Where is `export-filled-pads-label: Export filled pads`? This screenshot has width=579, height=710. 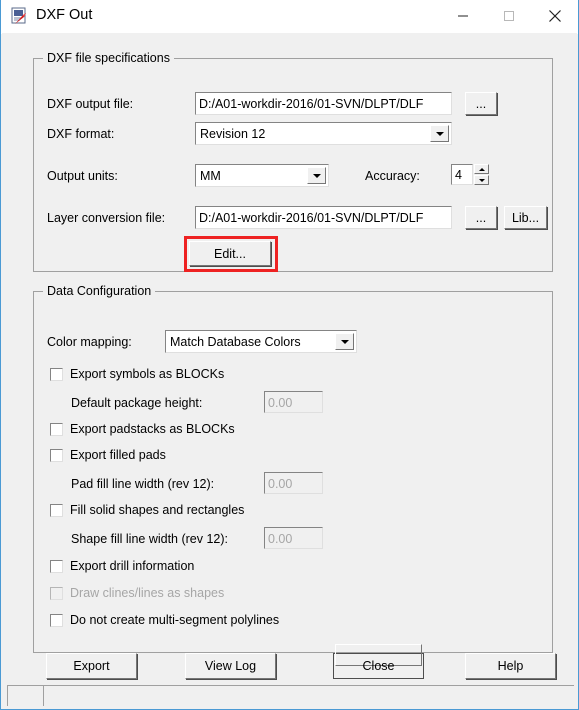 export-filled-pads-label: Export filled pads is located at coordinates (118, 455).